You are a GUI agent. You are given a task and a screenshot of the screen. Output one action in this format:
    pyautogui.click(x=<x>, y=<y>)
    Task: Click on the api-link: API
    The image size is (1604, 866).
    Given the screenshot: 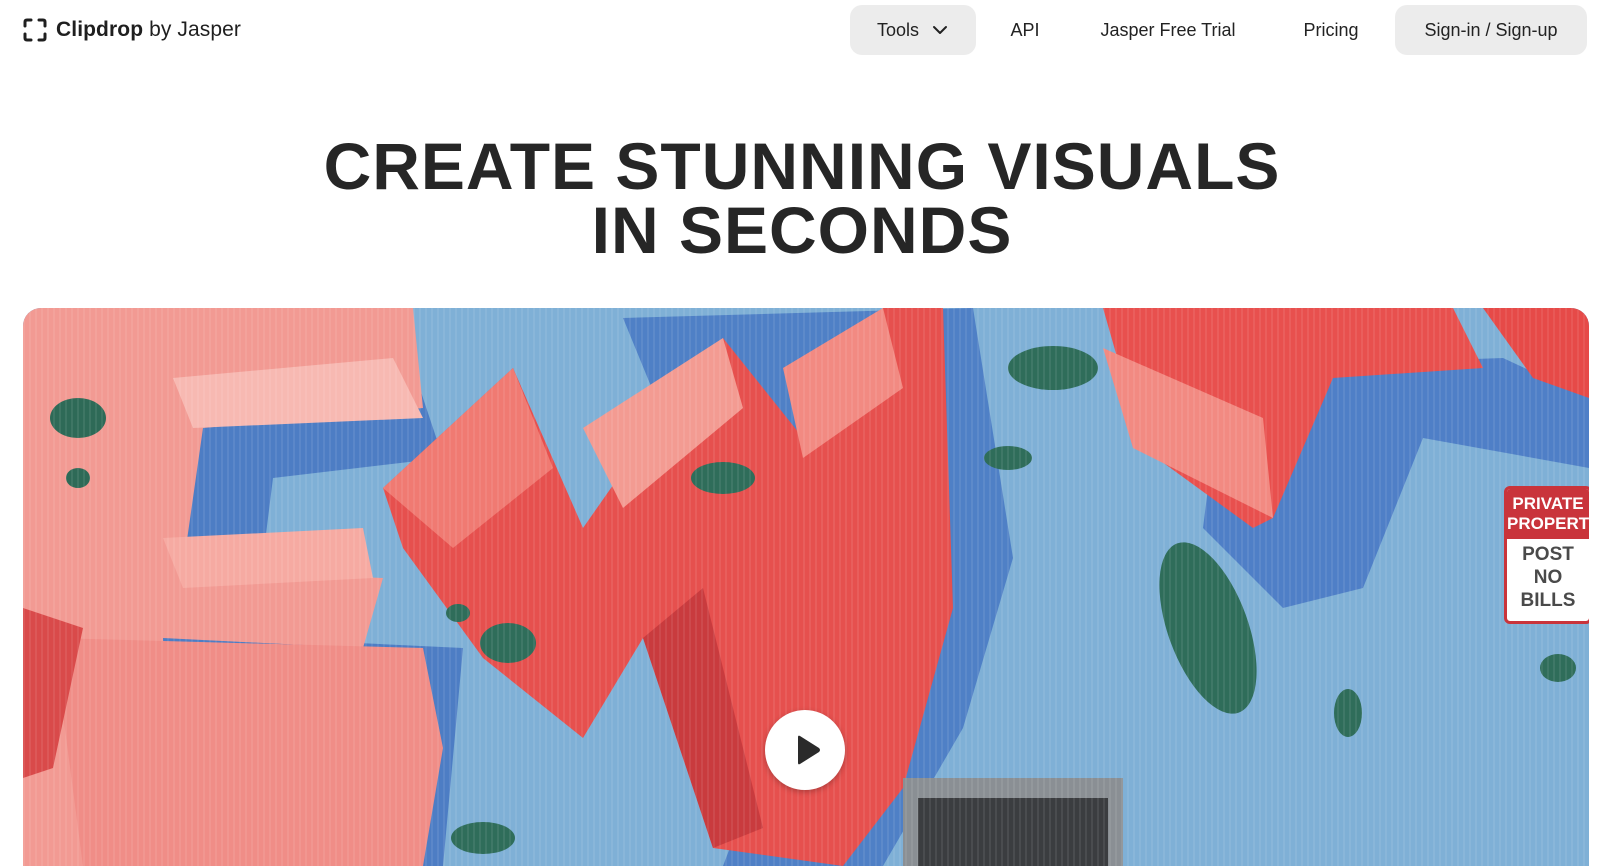 What is the action you would take?
    pyautogui.click(x=1025, y=30)
    